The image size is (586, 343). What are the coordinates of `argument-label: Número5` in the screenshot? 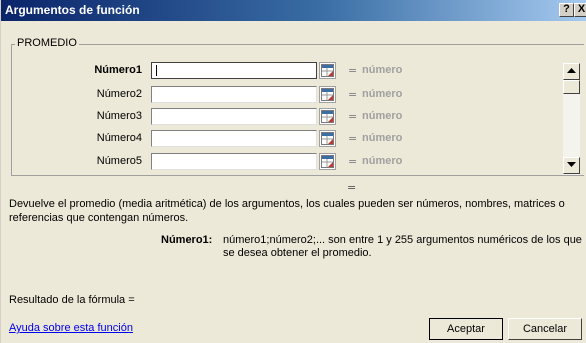 It's located at (119, 161).